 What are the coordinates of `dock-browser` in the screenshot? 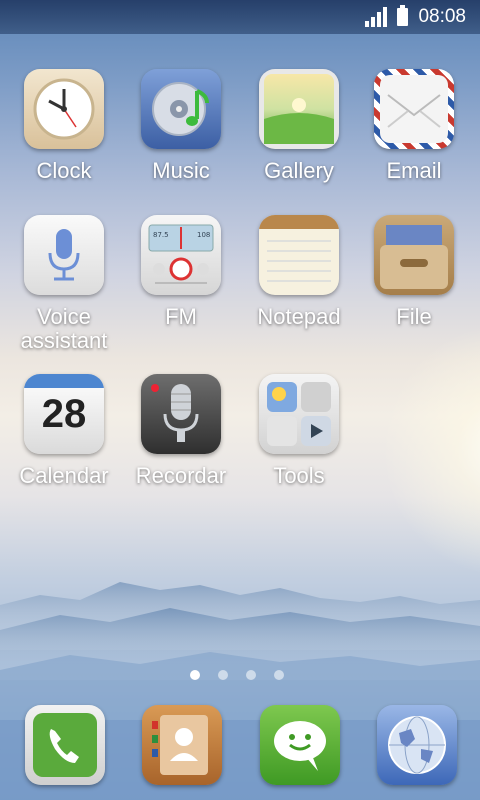 It's located at (417, 745).